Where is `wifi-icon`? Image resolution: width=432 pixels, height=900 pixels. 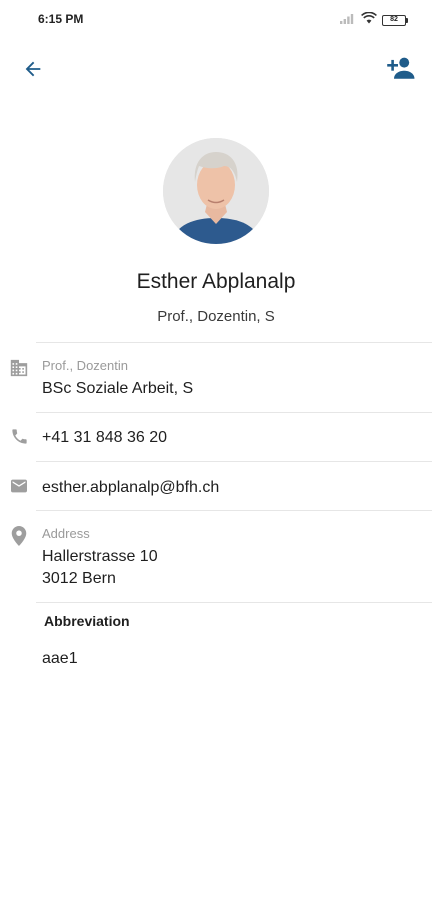
wifi-icon is located at coordinates (369, 20).